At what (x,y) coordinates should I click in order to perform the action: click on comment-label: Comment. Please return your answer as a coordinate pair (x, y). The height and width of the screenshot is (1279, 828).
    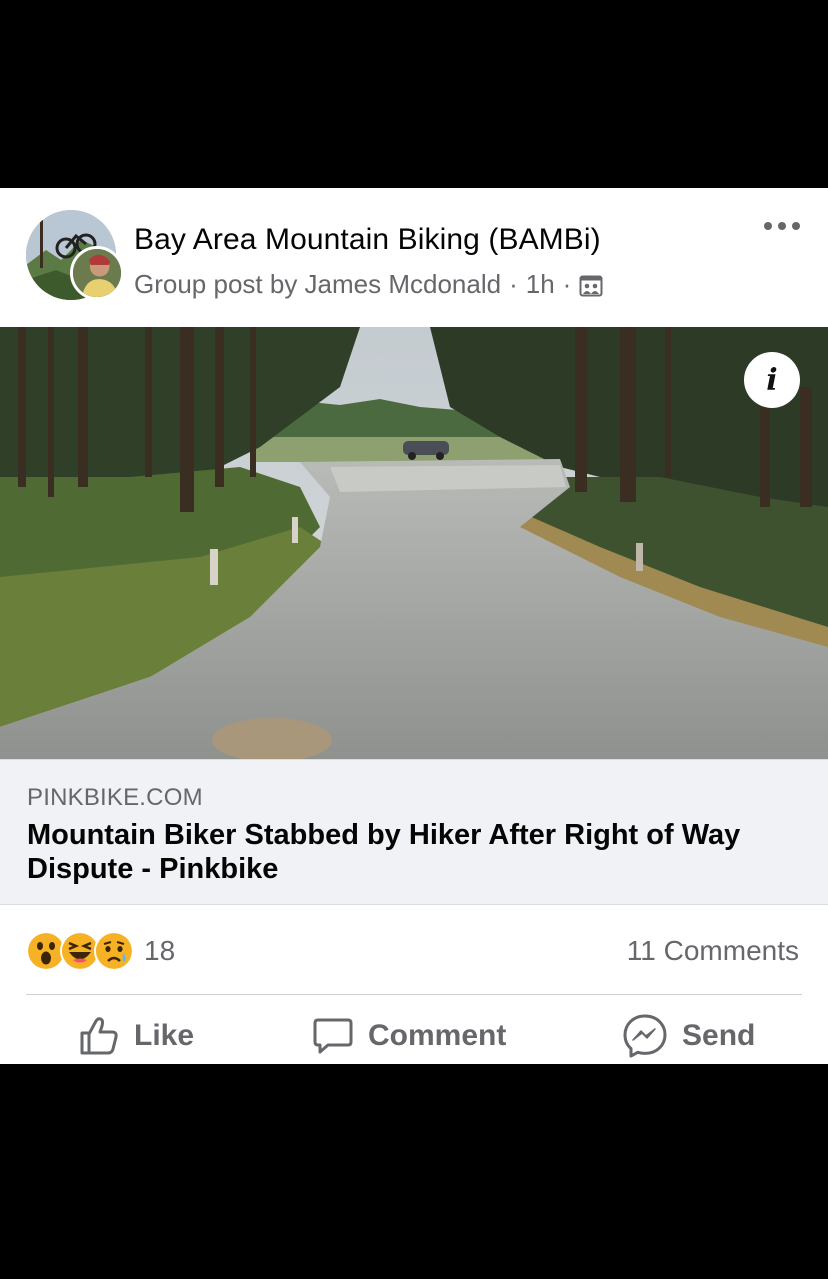
    Looking at the image, I should click on (437, 1035).